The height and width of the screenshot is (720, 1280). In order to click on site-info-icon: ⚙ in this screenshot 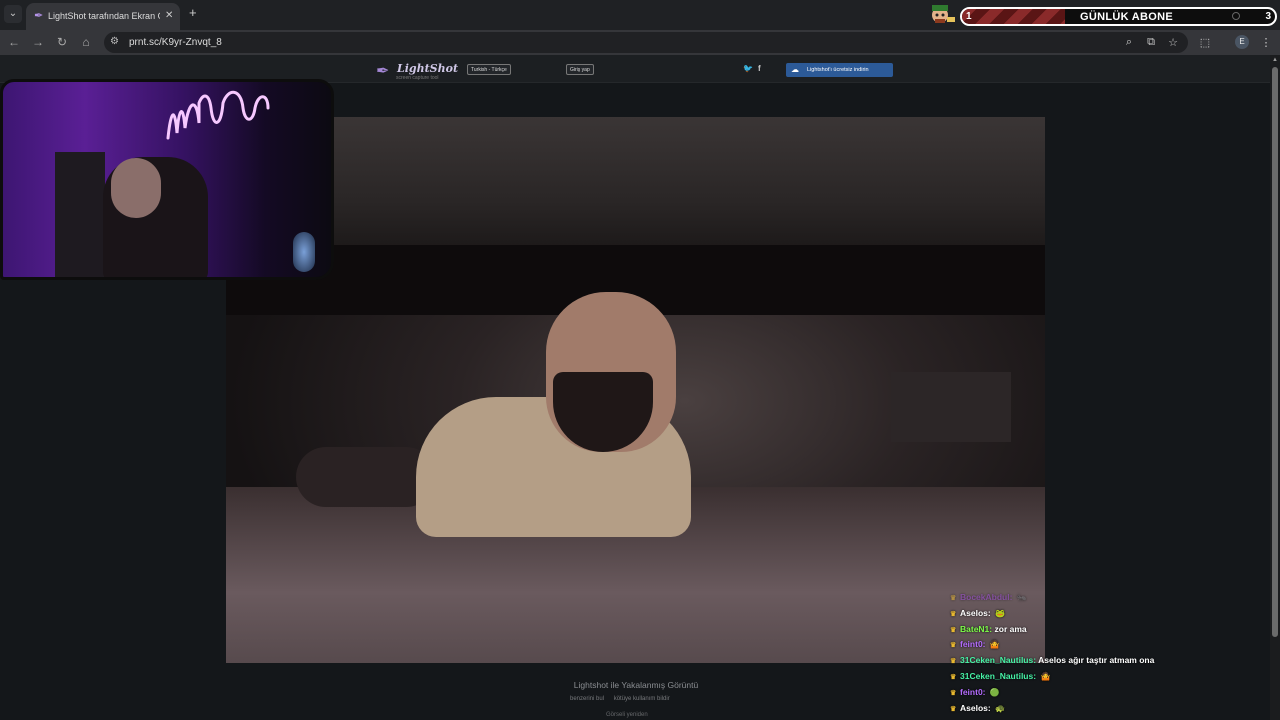, I will do `click(114, 41)`.